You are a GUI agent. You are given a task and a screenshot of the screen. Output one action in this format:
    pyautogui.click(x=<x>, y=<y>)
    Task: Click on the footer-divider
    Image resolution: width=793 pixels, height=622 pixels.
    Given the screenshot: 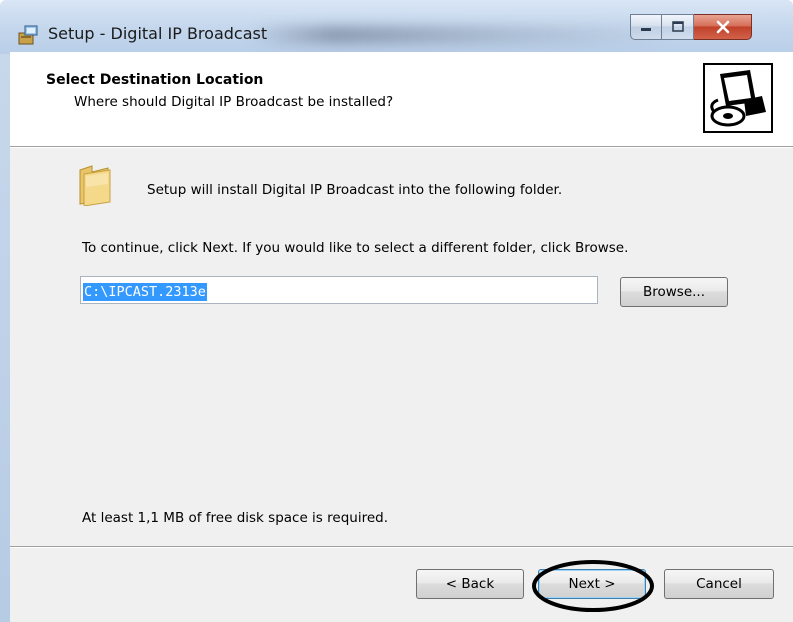 What is the action you would take?
    pyautogui.click(x=401, y=547)
    